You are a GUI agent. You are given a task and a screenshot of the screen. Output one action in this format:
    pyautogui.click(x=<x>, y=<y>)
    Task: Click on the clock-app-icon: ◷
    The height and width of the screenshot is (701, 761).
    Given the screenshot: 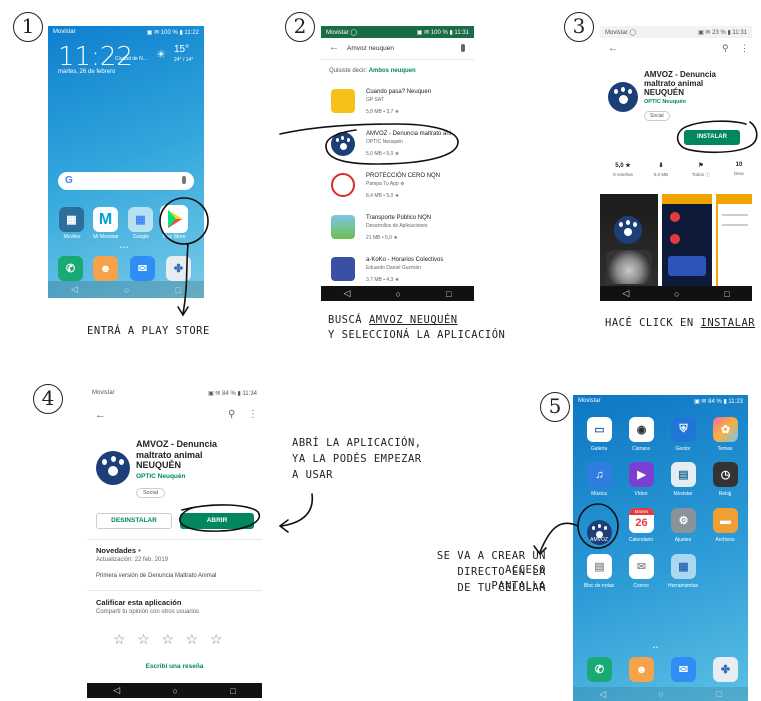 What is the action you would take?
    pyautogui.click(x=725, y=474)
    